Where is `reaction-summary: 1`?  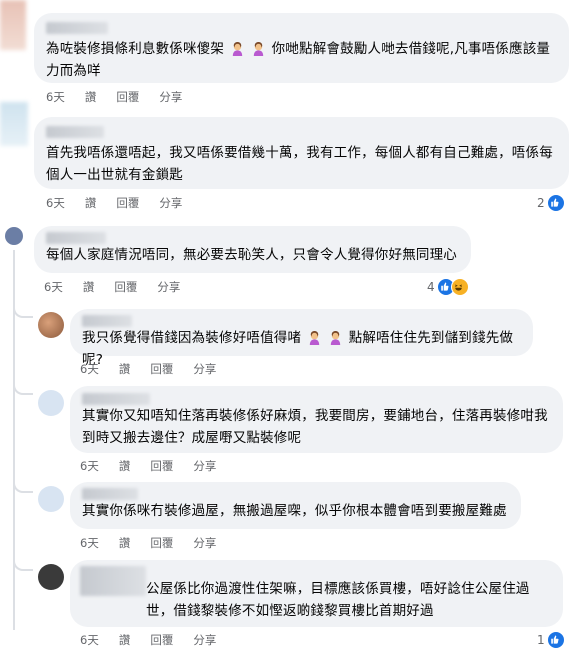 reaction-summary: 1 is located at coordinates (551, 640).